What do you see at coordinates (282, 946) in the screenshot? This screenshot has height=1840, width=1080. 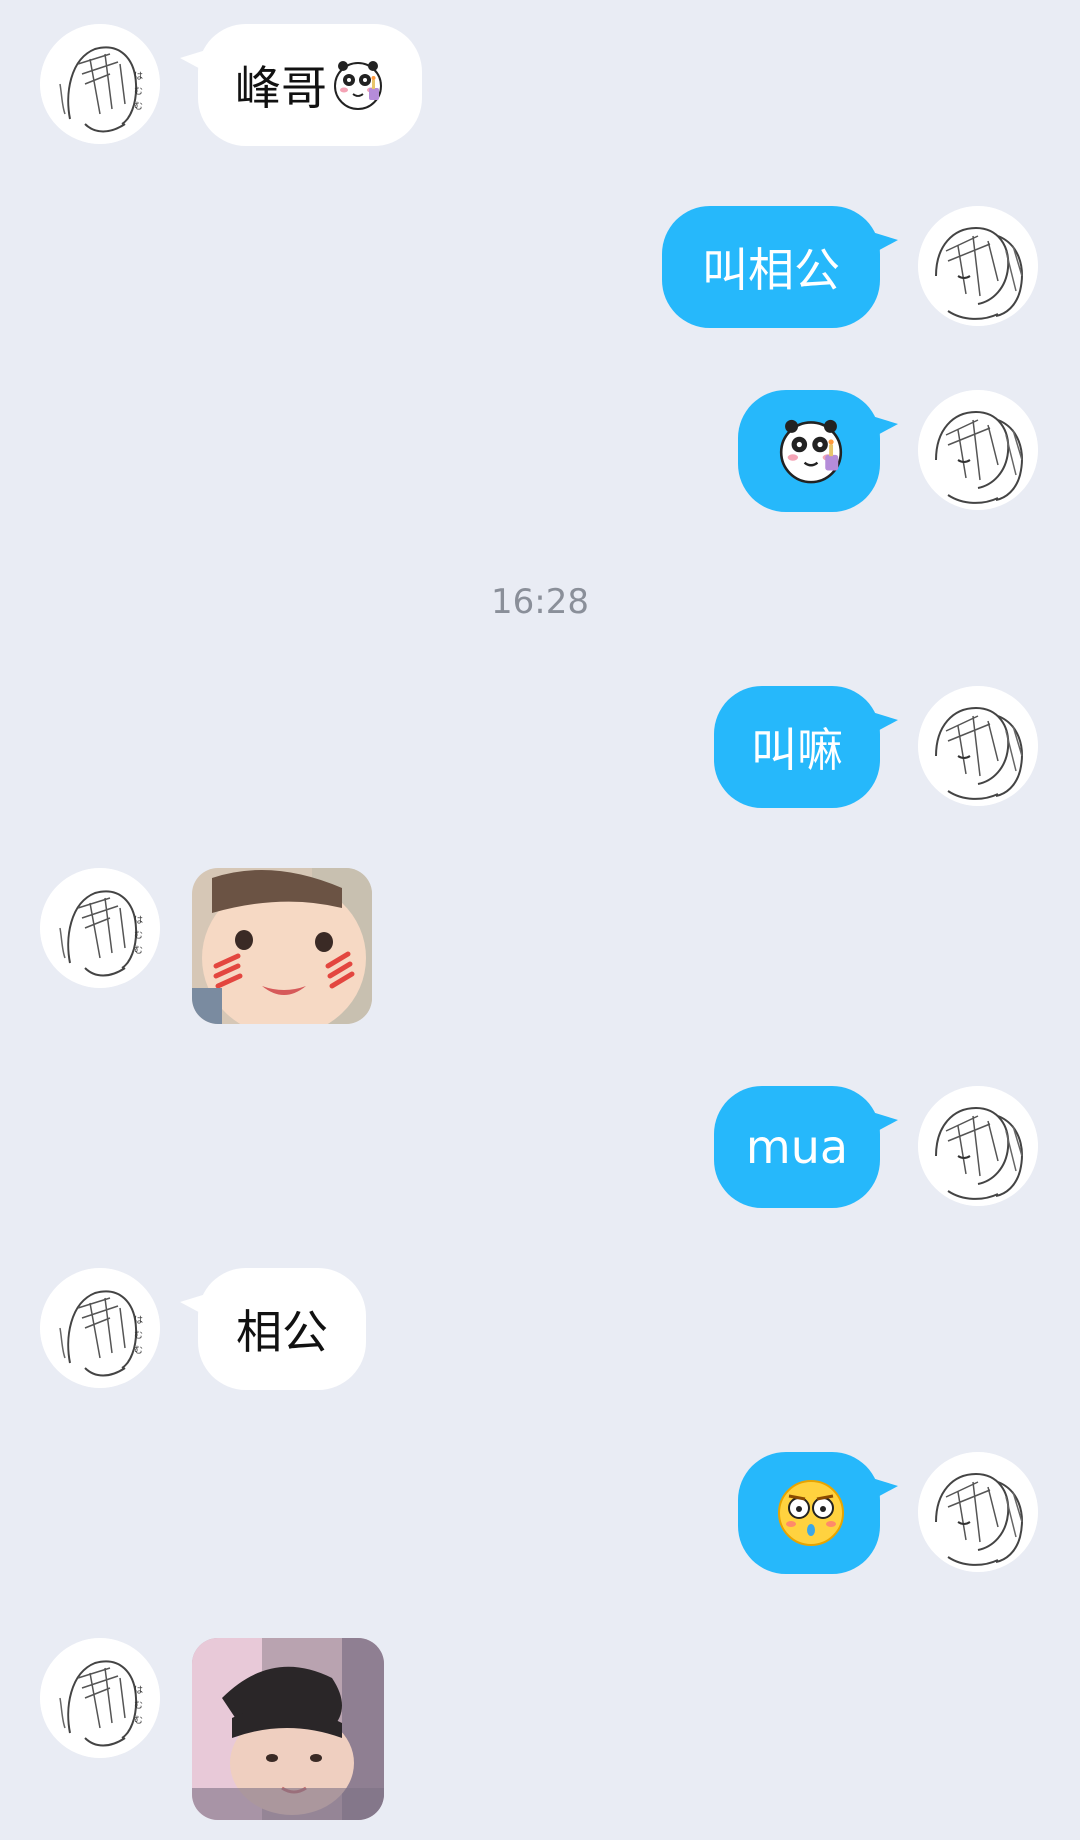 I see `baby-blush-photo` at bounding box center [282, 946].